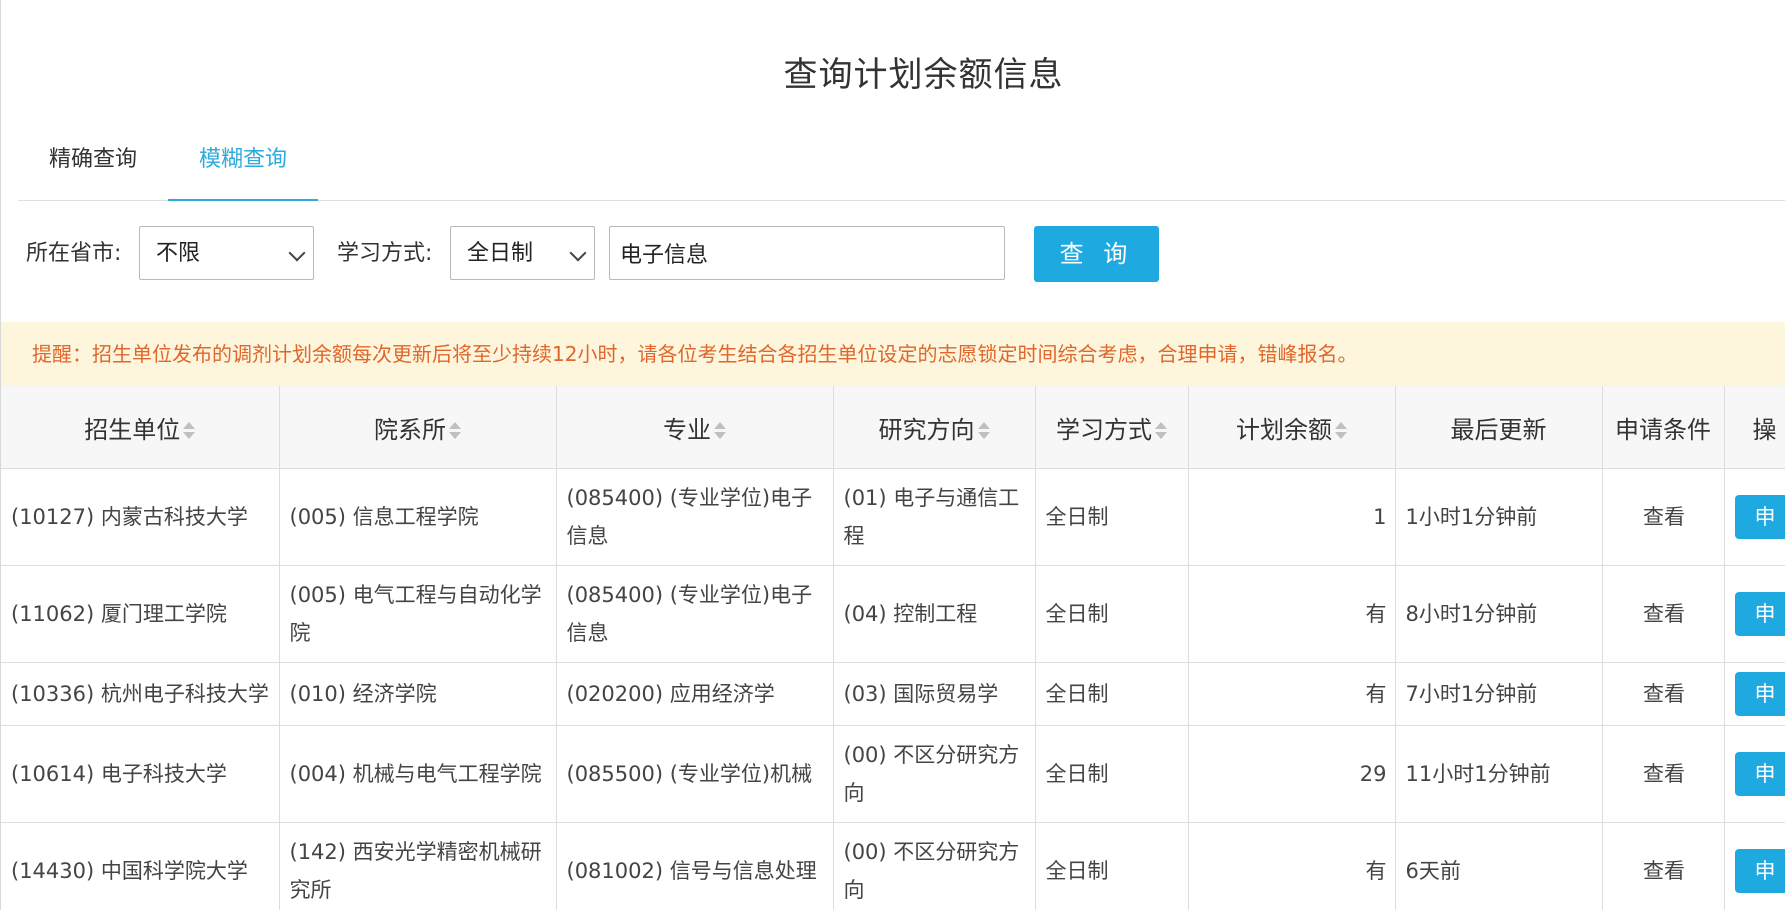 The width and height of the screenshot is (1785, 910). I want to click on province-select: 不限, so click(226, 253).